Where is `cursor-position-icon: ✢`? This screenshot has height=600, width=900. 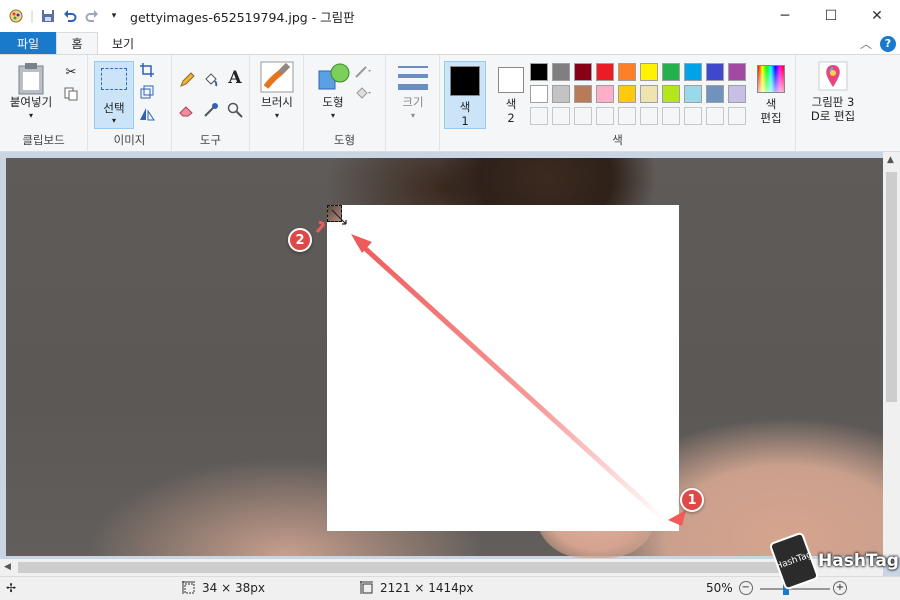
cursor-position-icon: ✢ is located at coordinates (11, 588).